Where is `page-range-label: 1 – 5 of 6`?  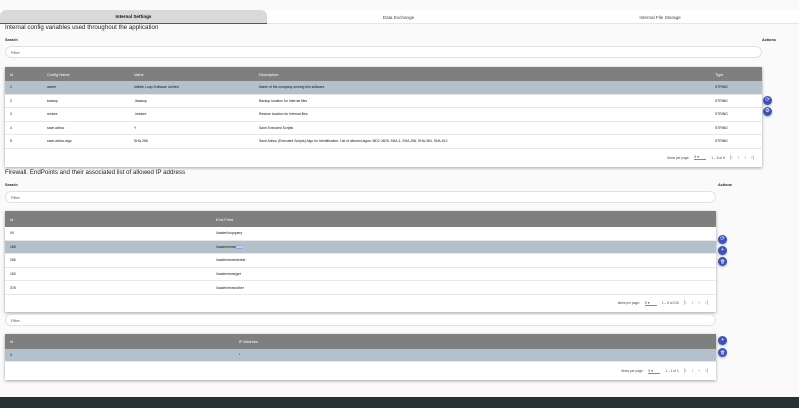 page-range-label: 1 – 5 of 6 is located at coordinates (718, 157).